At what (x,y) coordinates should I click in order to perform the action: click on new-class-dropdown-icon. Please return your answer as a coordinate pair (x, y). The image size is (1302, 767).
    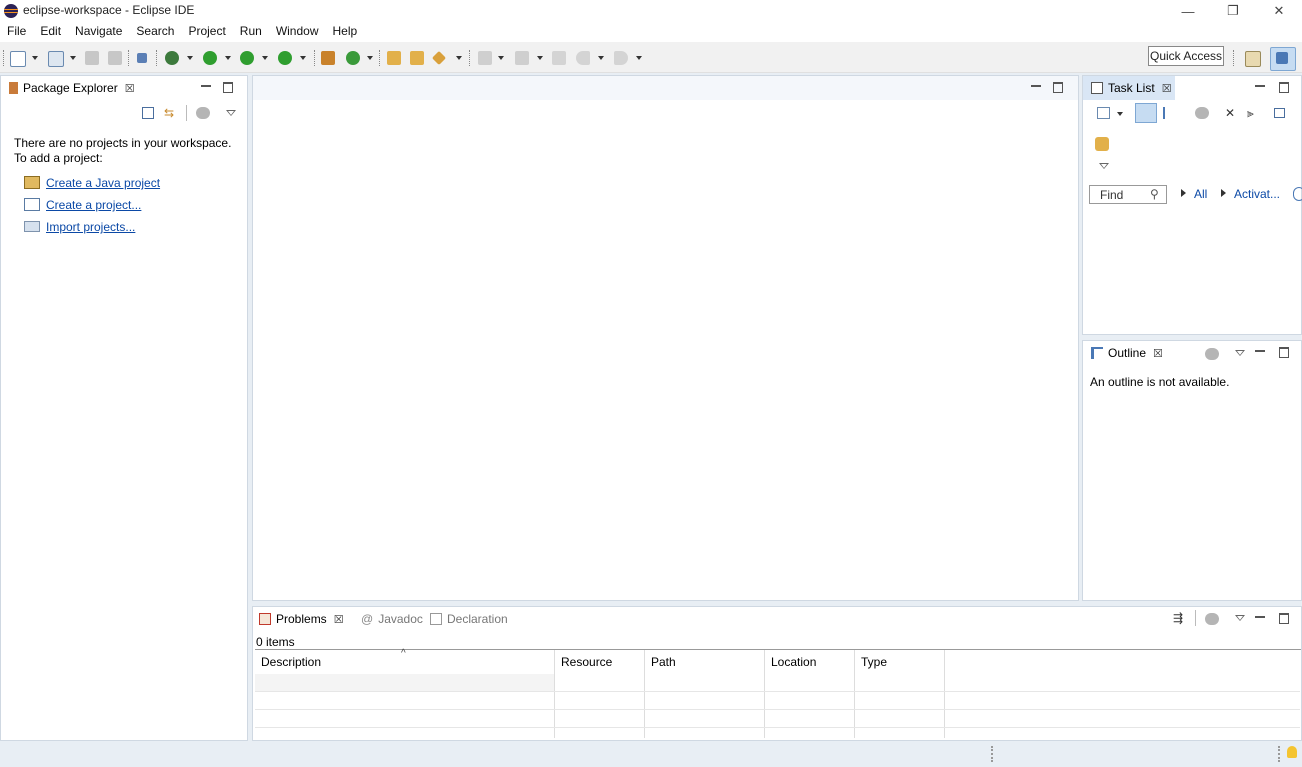
    Looking at the image, I should click on (370, 58).